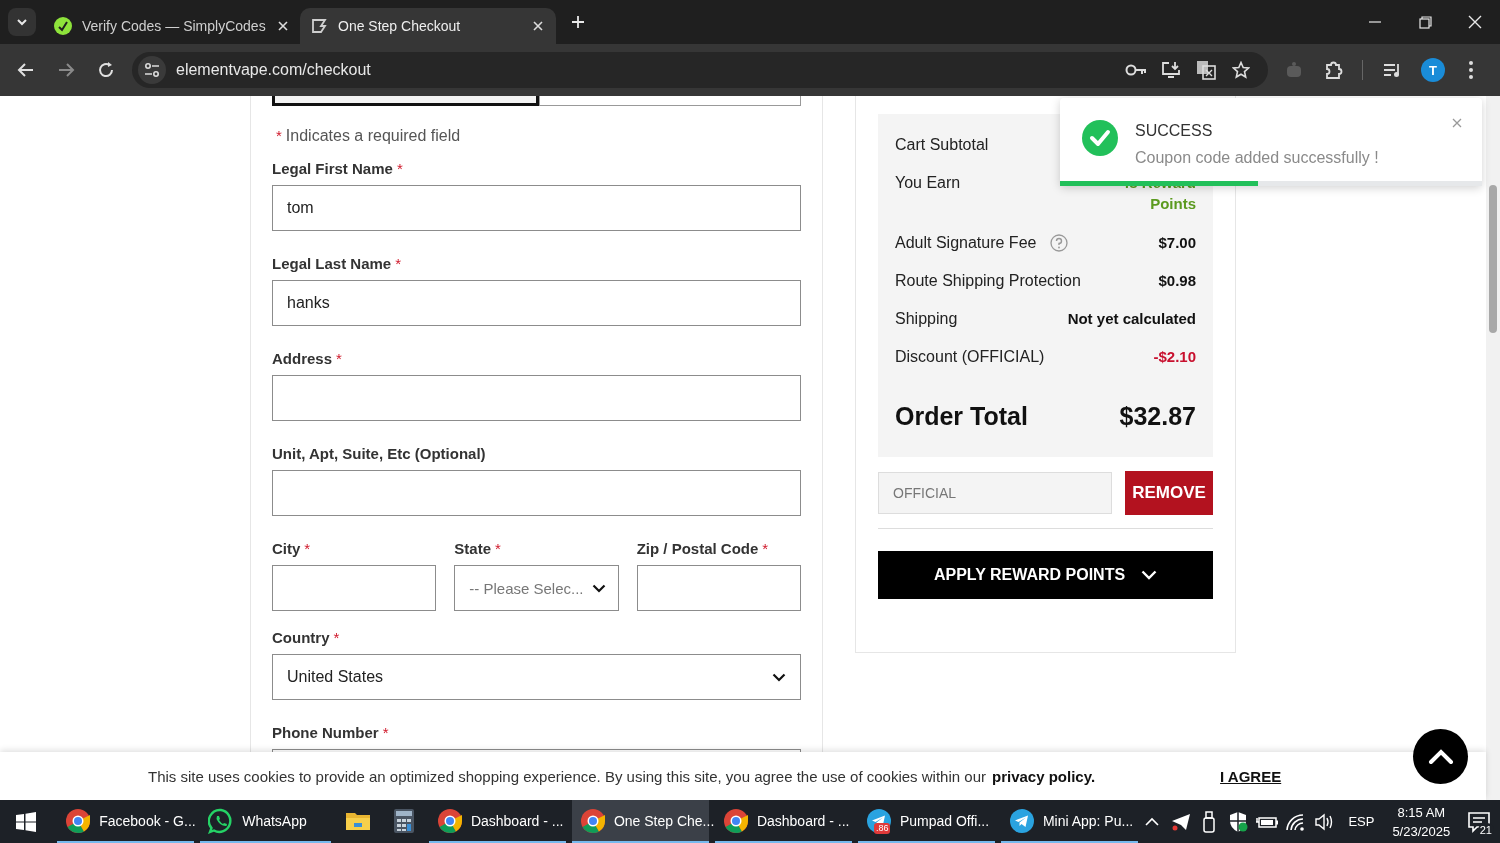 This screenshot has height=843, width=1500. Describe the element at coordinates (332, 168) in the screenshot. I see `field-label: Legal First Name` at that location.